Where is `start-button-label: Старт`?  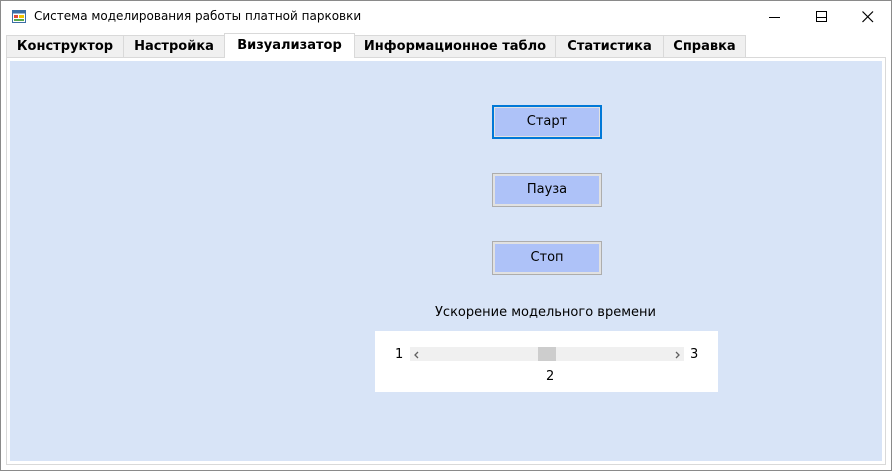 start-button-label: Старт is located at coordinates (547, 122).